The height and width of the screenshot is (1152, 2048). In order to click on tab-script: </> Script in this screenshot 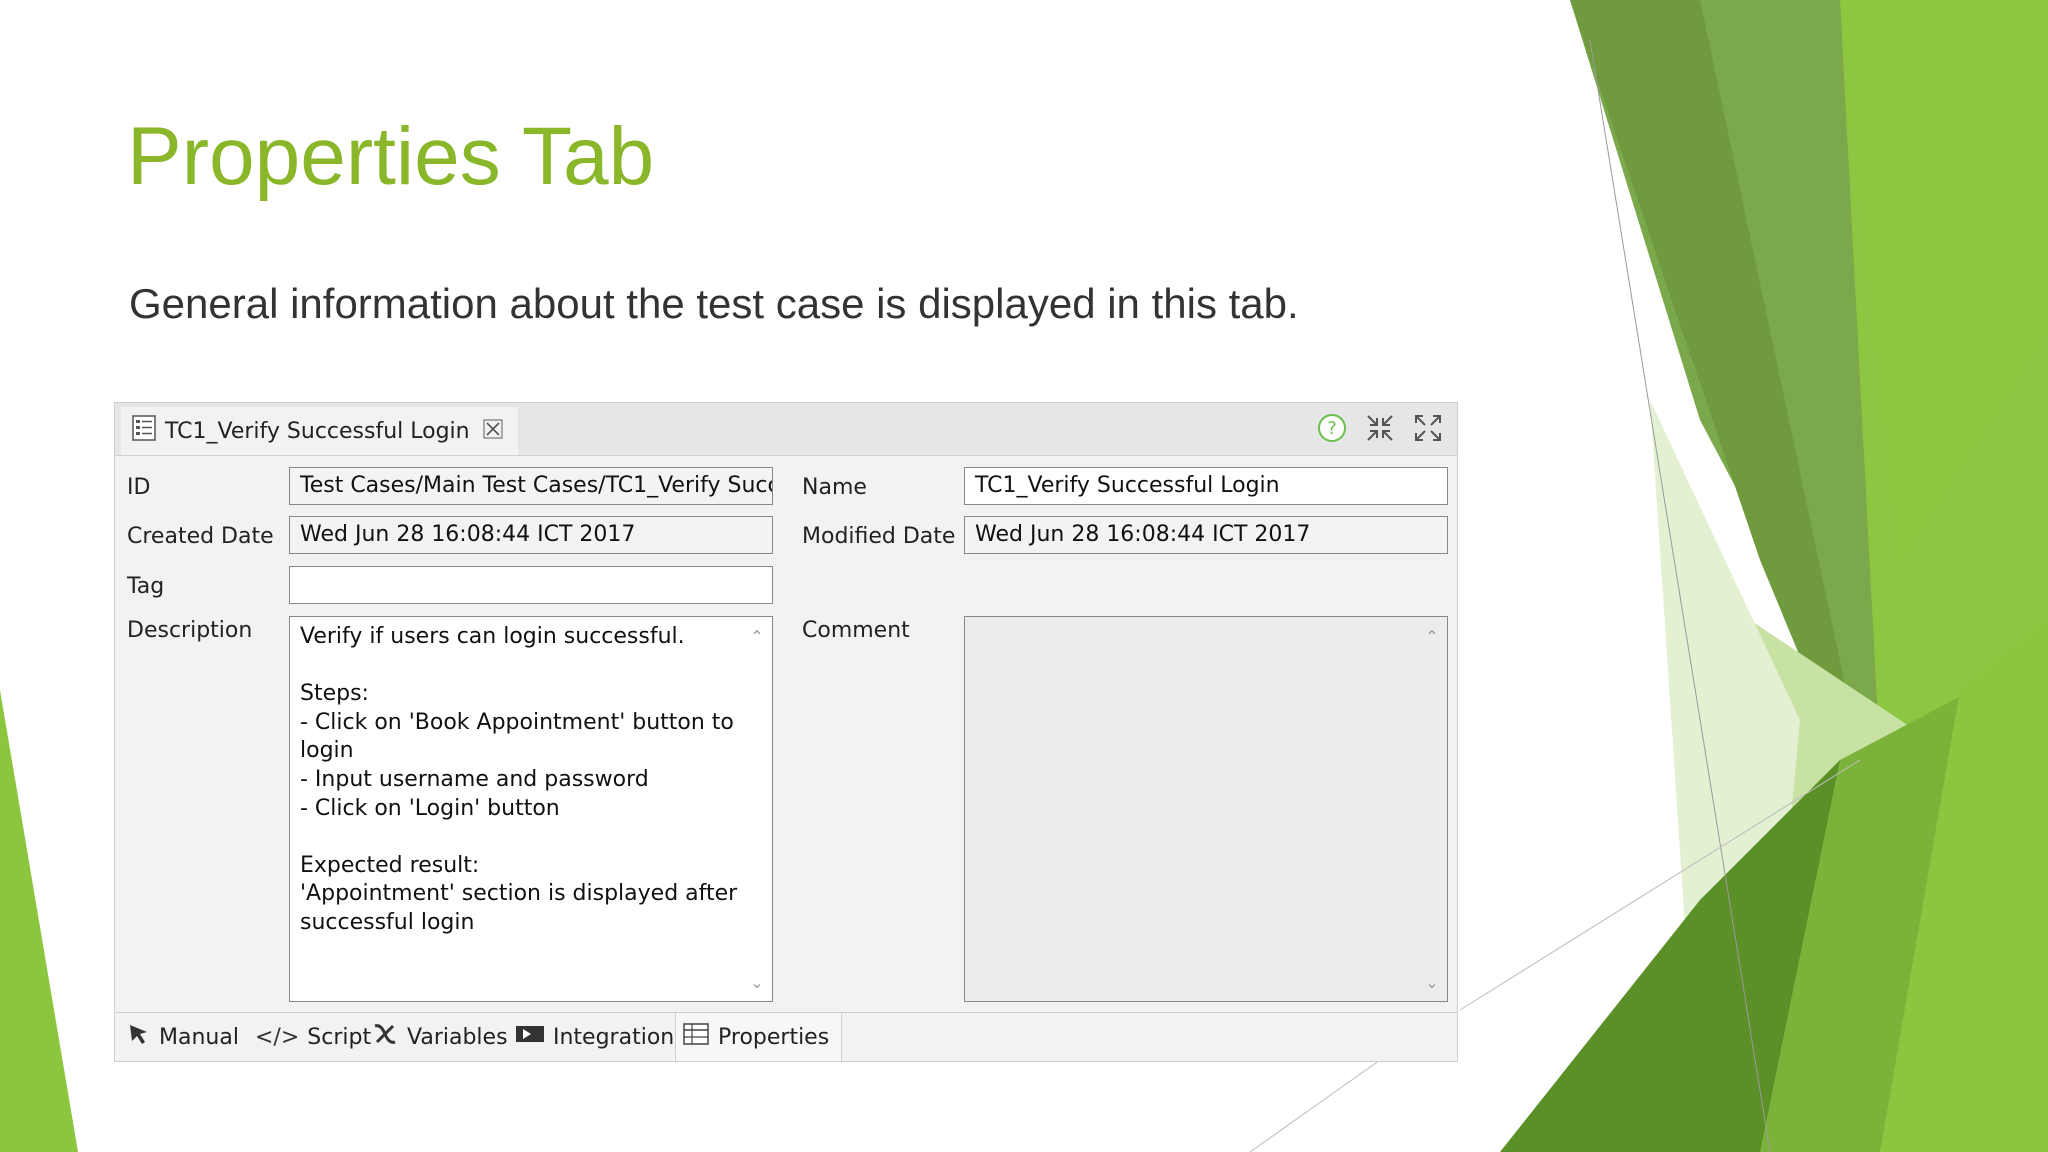, I will do `click(313, 1037)`.